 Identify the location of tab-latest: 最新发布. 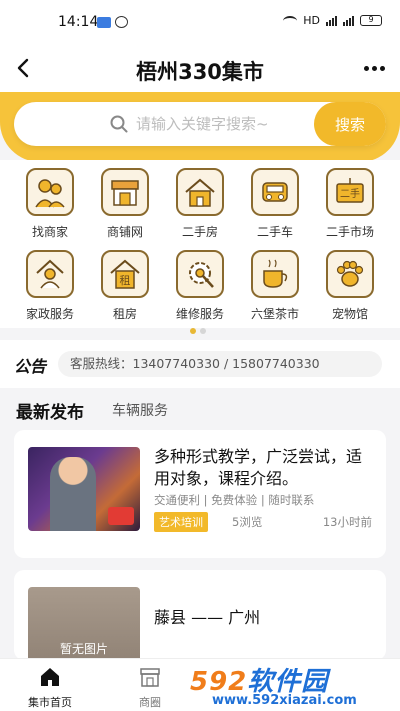
(50, 410).